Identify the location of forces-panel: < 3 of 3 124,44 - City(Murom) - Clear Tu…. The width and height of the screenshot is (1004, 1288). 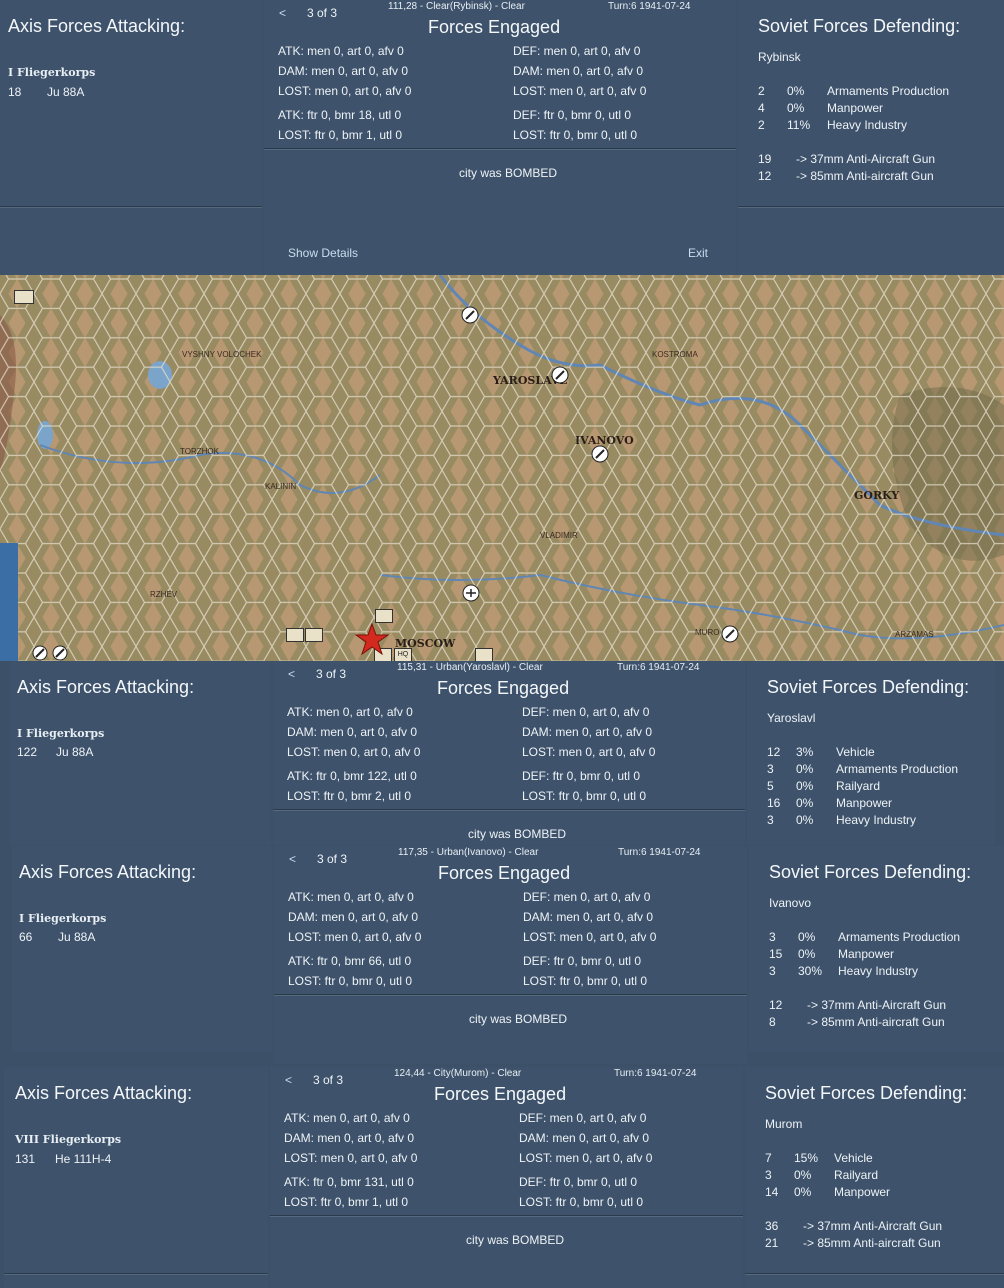
(506, 1177).